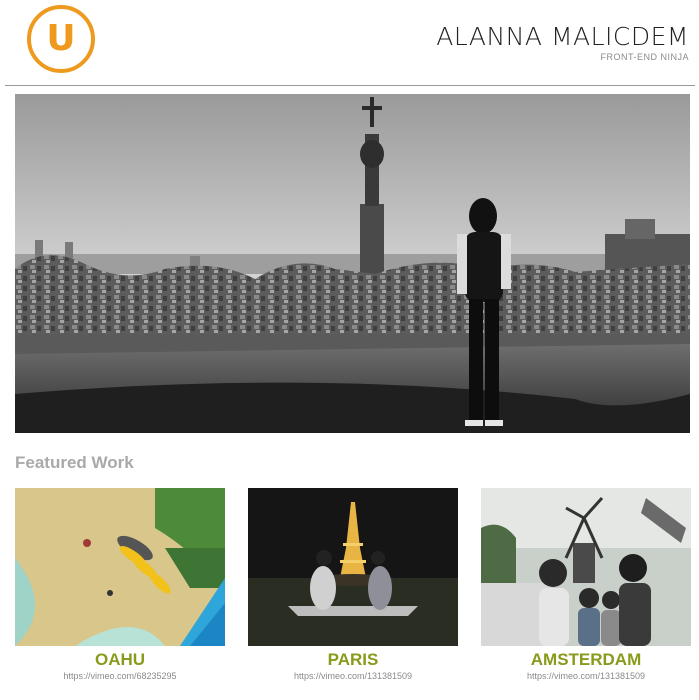 The height and width of the screenshot is (700, 699). I want to click on work-url-paris: https://vimeo.com/131381509, so click(353, 676).